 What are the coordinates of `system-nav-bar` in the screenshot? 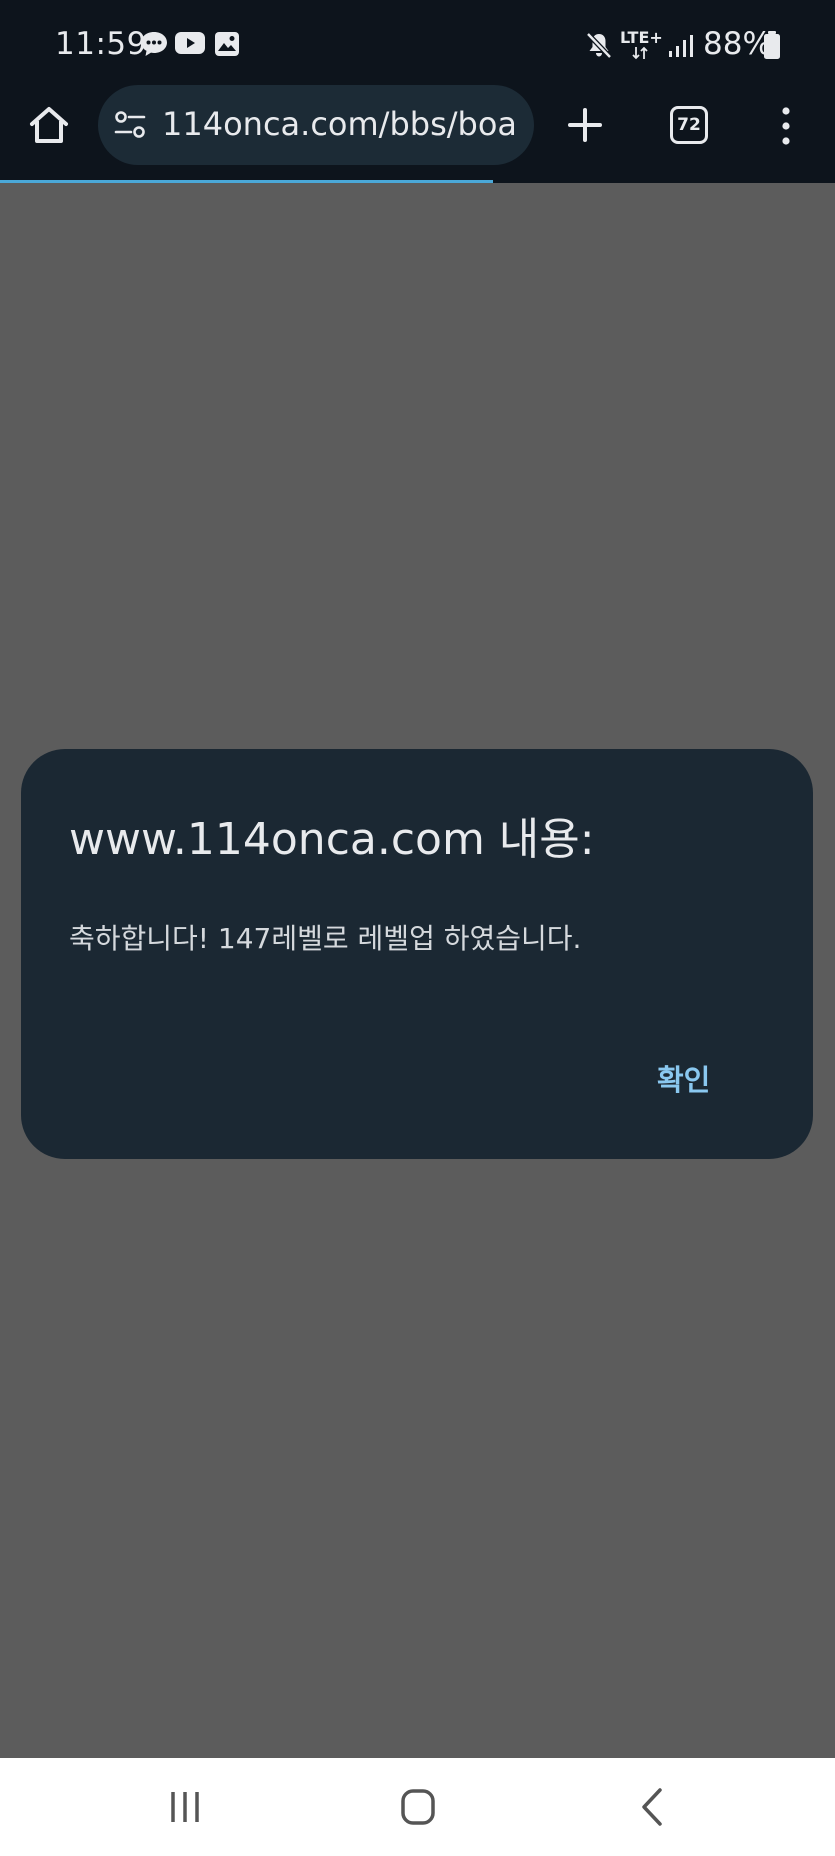 It's located at (417, 1807).